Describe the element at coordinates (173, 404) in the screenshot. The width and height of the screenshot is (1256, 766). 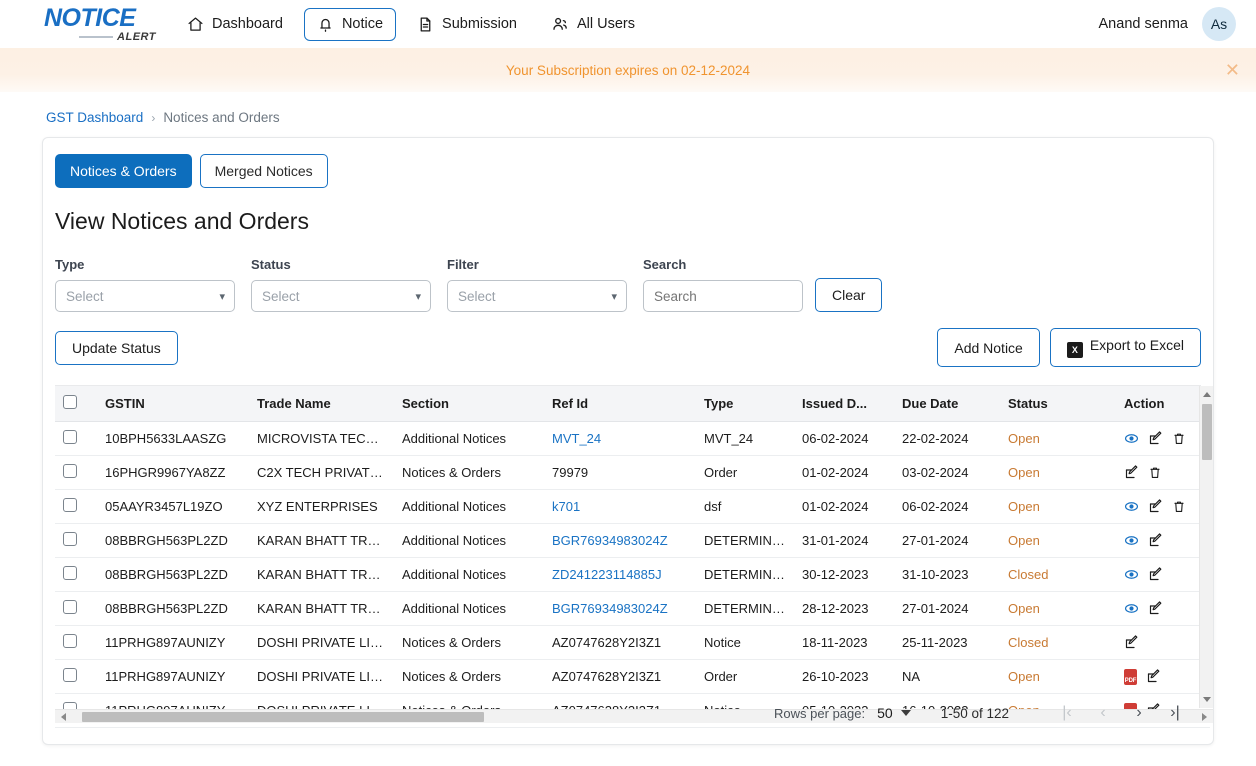
I see `col-header-gstin: GSTIN` at that location.